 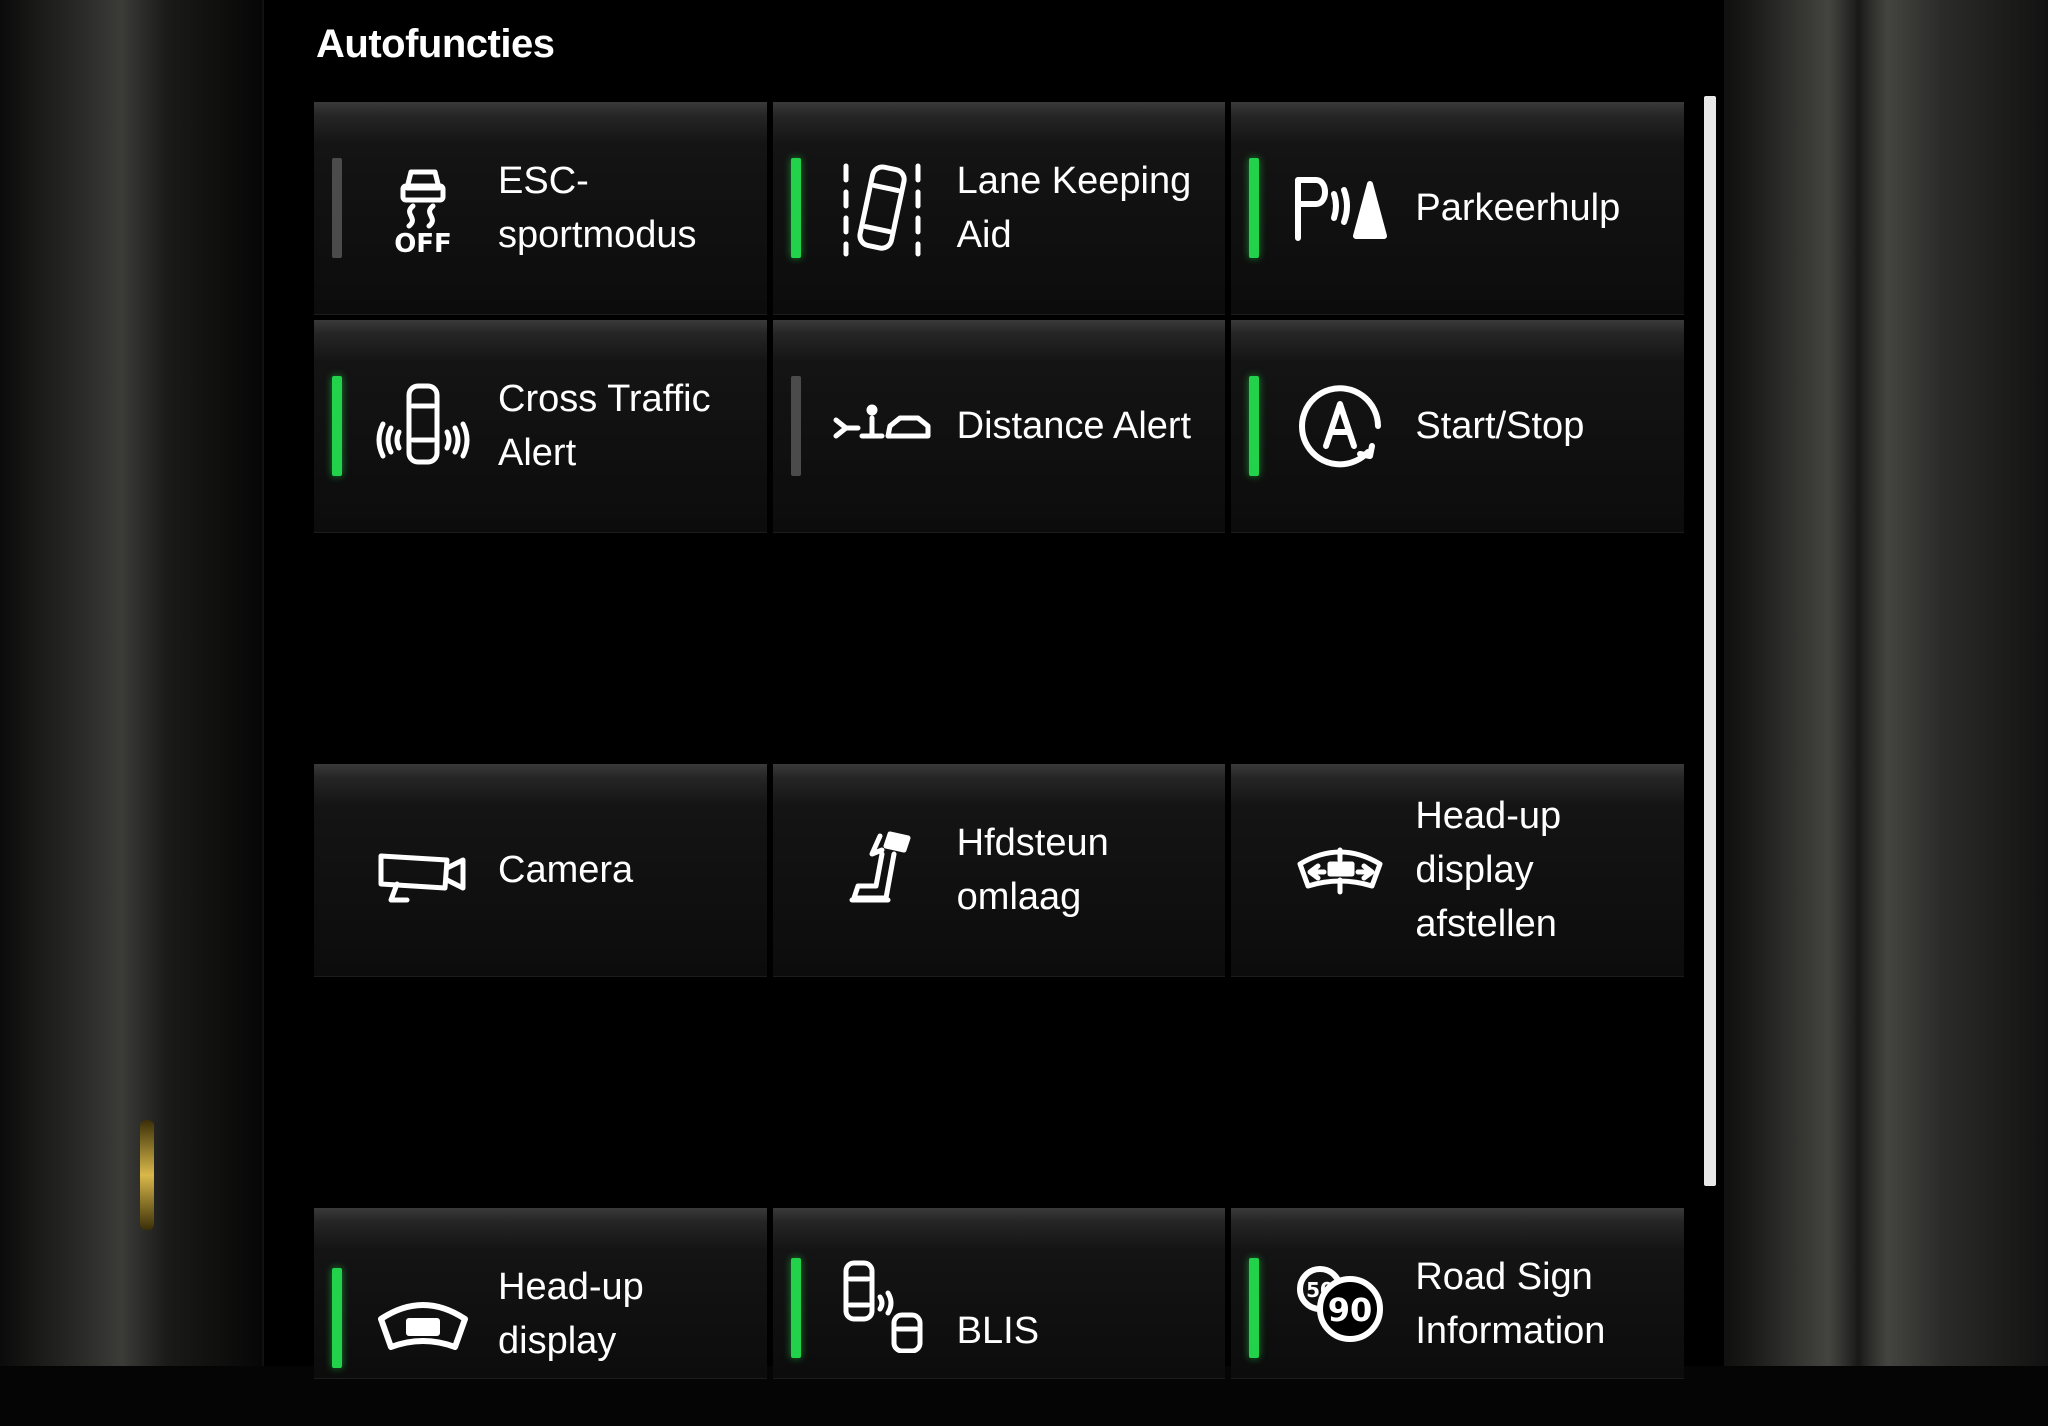 What do you see at coordinates (1858, 683) in the screenshot?
I see `bezel-shadow` at bounding box center [1858, 683].